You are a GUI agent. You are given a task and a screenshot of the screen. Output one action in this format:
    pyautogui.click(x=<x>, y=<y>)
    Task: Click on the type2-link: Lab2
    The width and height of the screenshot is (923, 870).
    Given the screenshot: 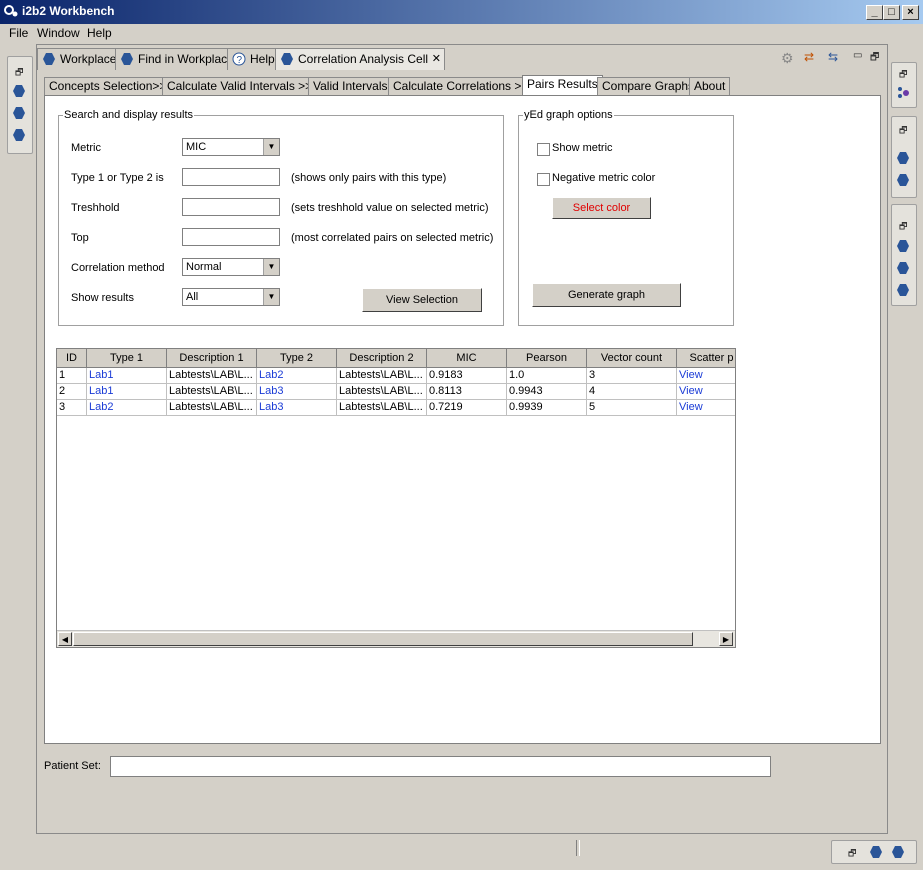 What is the action you would take?
    pyautogui.click(x=297, y=376)
    